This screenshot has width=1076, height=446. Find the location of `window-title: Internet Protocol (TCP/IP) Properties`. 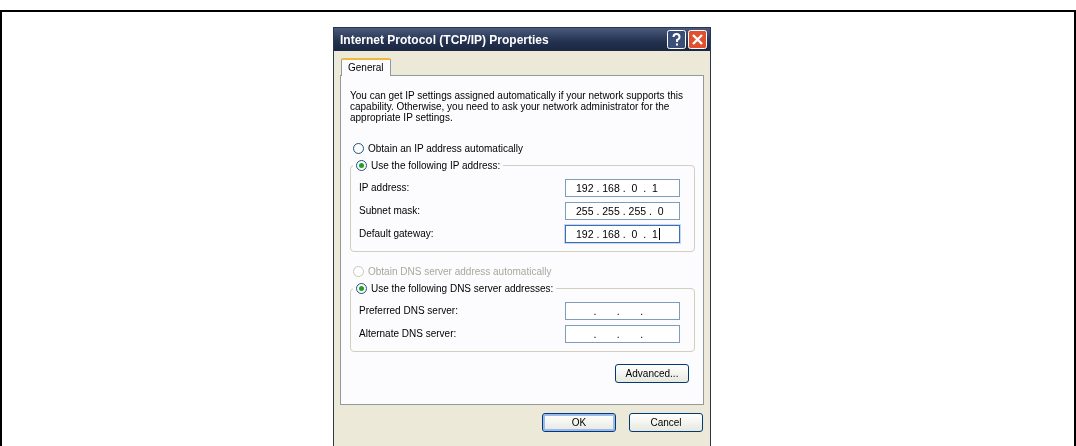

window-title: Internet Protocol (TCP/IP) Properties is located at coordinates (445, 39).